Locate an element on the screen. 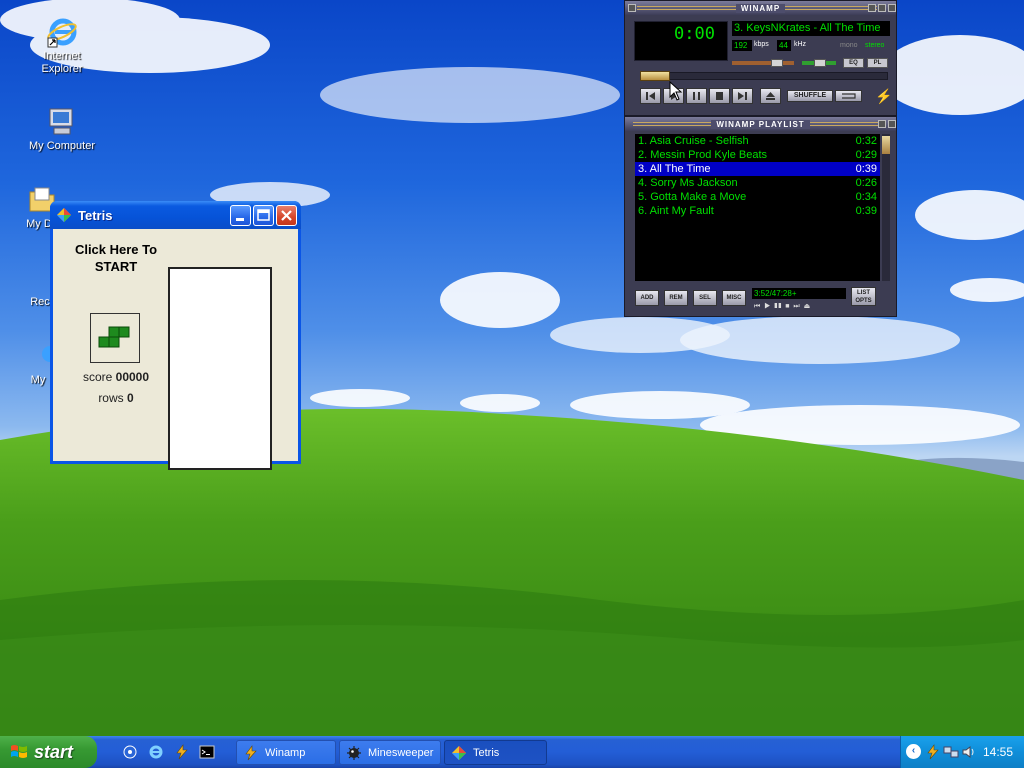 This screenshot has width=1024, height=768. minimize-button is located at coordinates (240, 215).